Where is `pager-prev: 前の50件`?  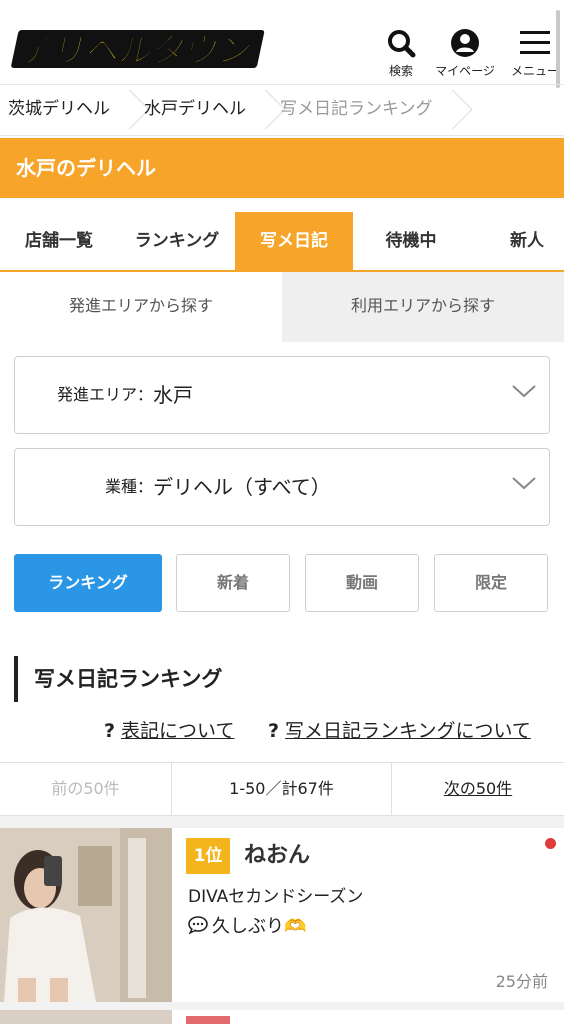 pager-prev: 前の50件 is located at coordinates (86, 789).